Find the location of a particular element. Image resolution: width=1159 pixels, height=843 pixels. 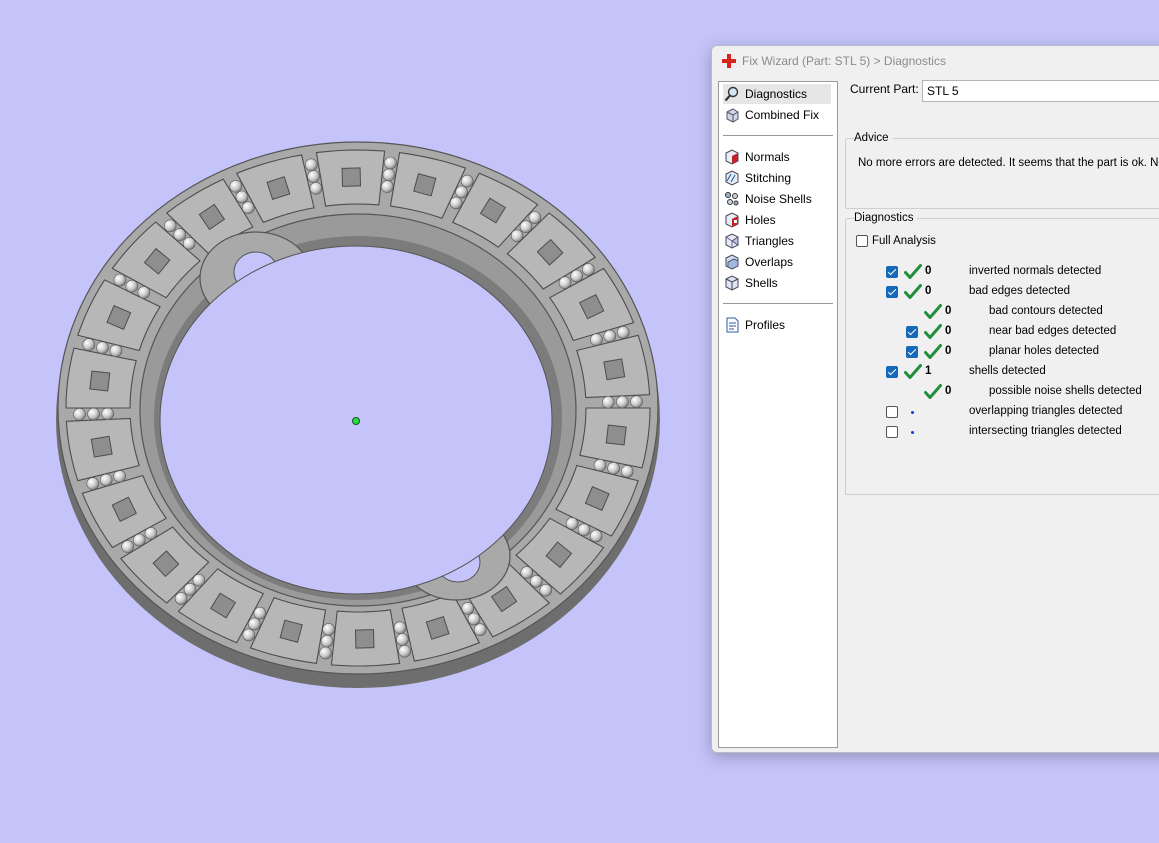

nav-item-holes: Holes is located at coordinates (749, 220).